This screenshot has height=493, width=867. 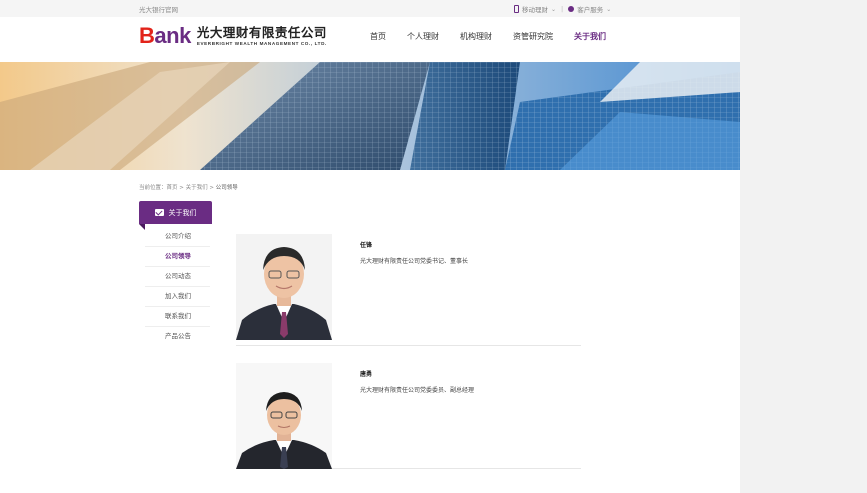 I want to click on leader-card: 唐勇 光大理财有限责任公司党委委员、副总经理, so click(x=408, y=413).